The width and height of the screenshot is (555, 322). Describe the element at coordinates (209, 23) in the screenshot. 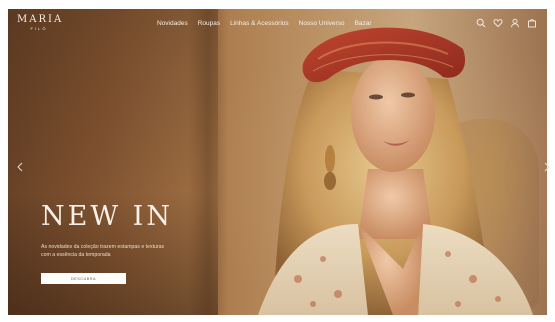

I see `menu-item-roupas: Roupas` at that location.